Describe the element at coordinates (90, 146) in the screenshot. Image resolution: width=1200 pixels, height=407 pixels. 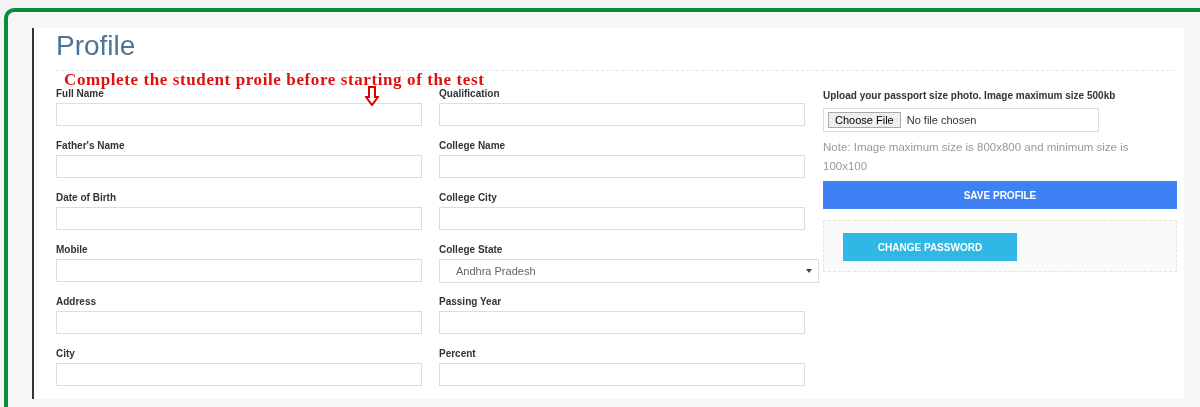
I see `field-label: Father's Name` at that location.